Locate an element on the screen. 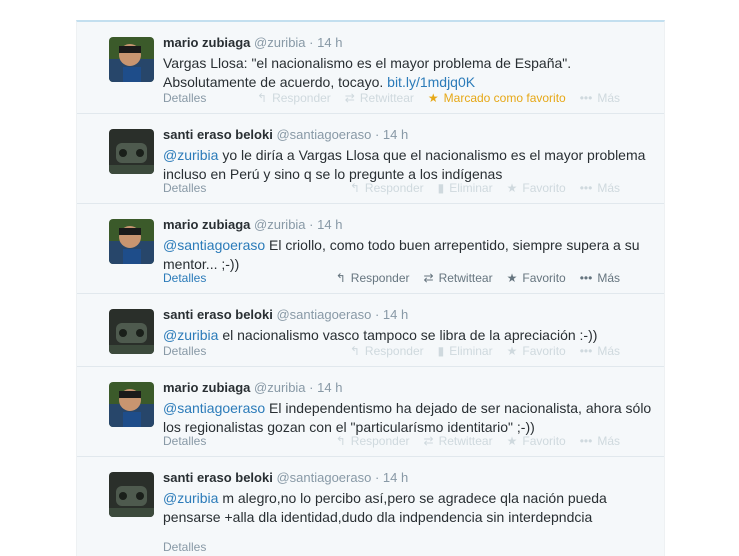  tweet-line: Absolutamente de acuerdo, tocayo. is located at coordinates (275, 82).